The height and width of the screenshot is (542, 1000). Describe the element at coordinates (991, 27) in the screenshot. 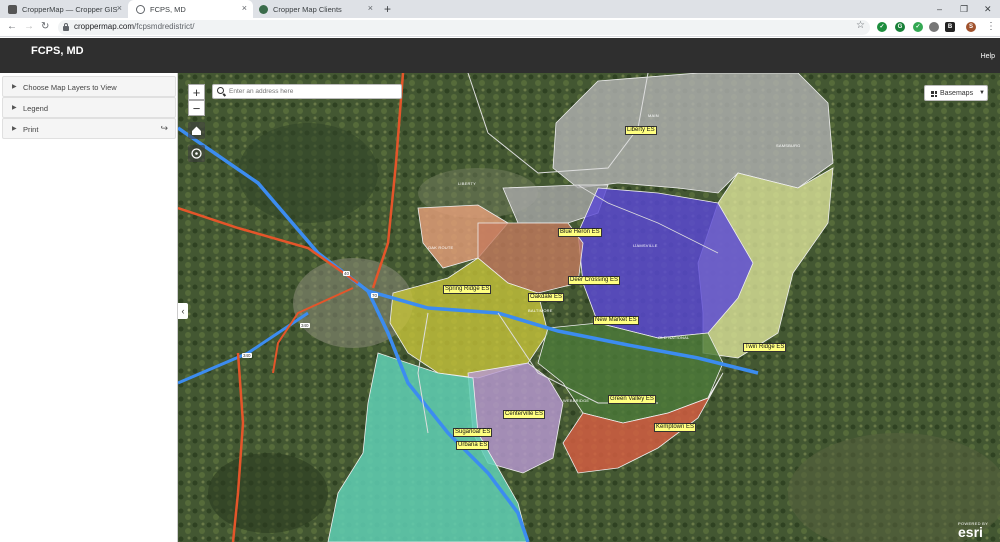

I see `browser-menu-icon: ⋮` at that location.